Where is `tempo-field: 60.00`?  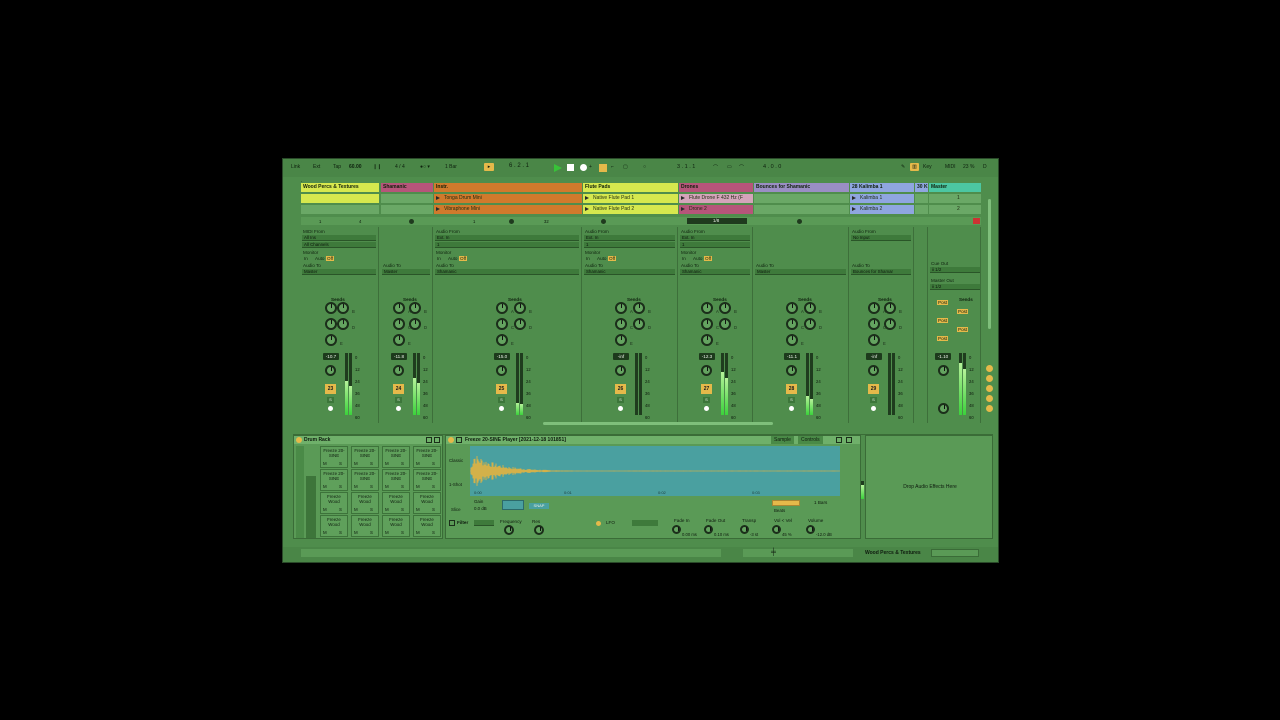 tempo-field: 60.00 is located at coordinates (355, 167).